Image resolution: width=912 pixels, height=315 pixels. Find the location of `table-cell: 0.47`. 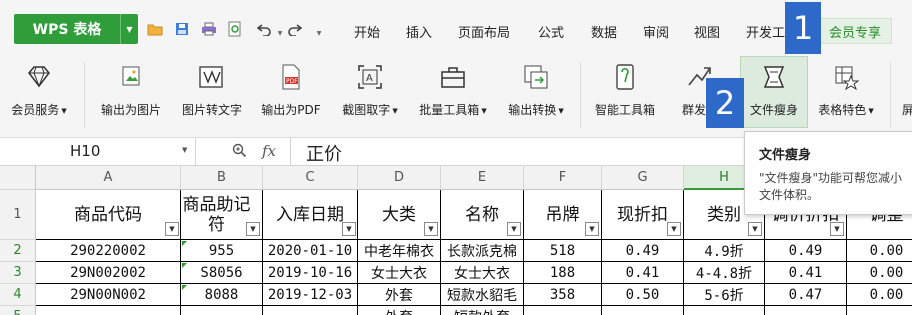

table-cell: 0.47 is located at coordinates (806, 295).